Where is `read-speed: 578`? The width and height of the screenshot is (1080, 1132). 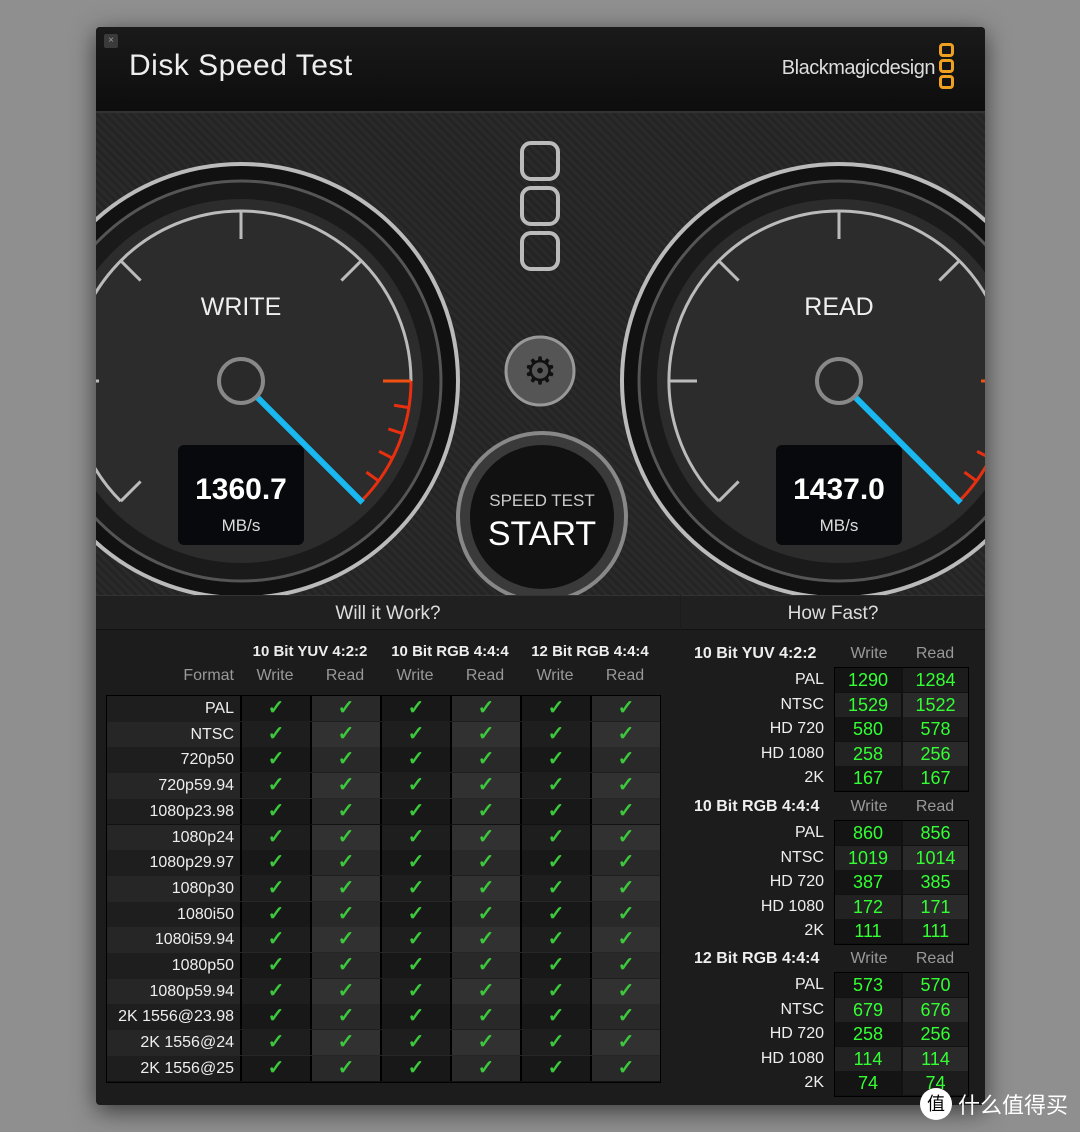 read-speed: 578 is located at coordinates (935, 729).